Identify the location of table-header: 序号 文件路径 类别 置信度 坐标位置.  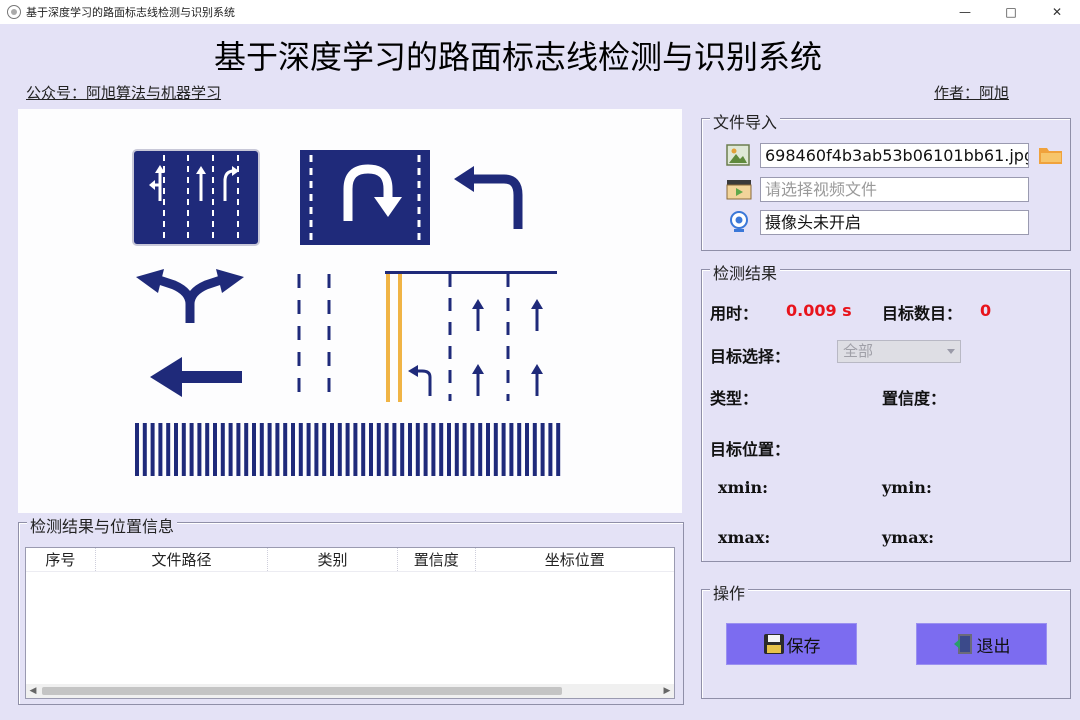
(350, 560).